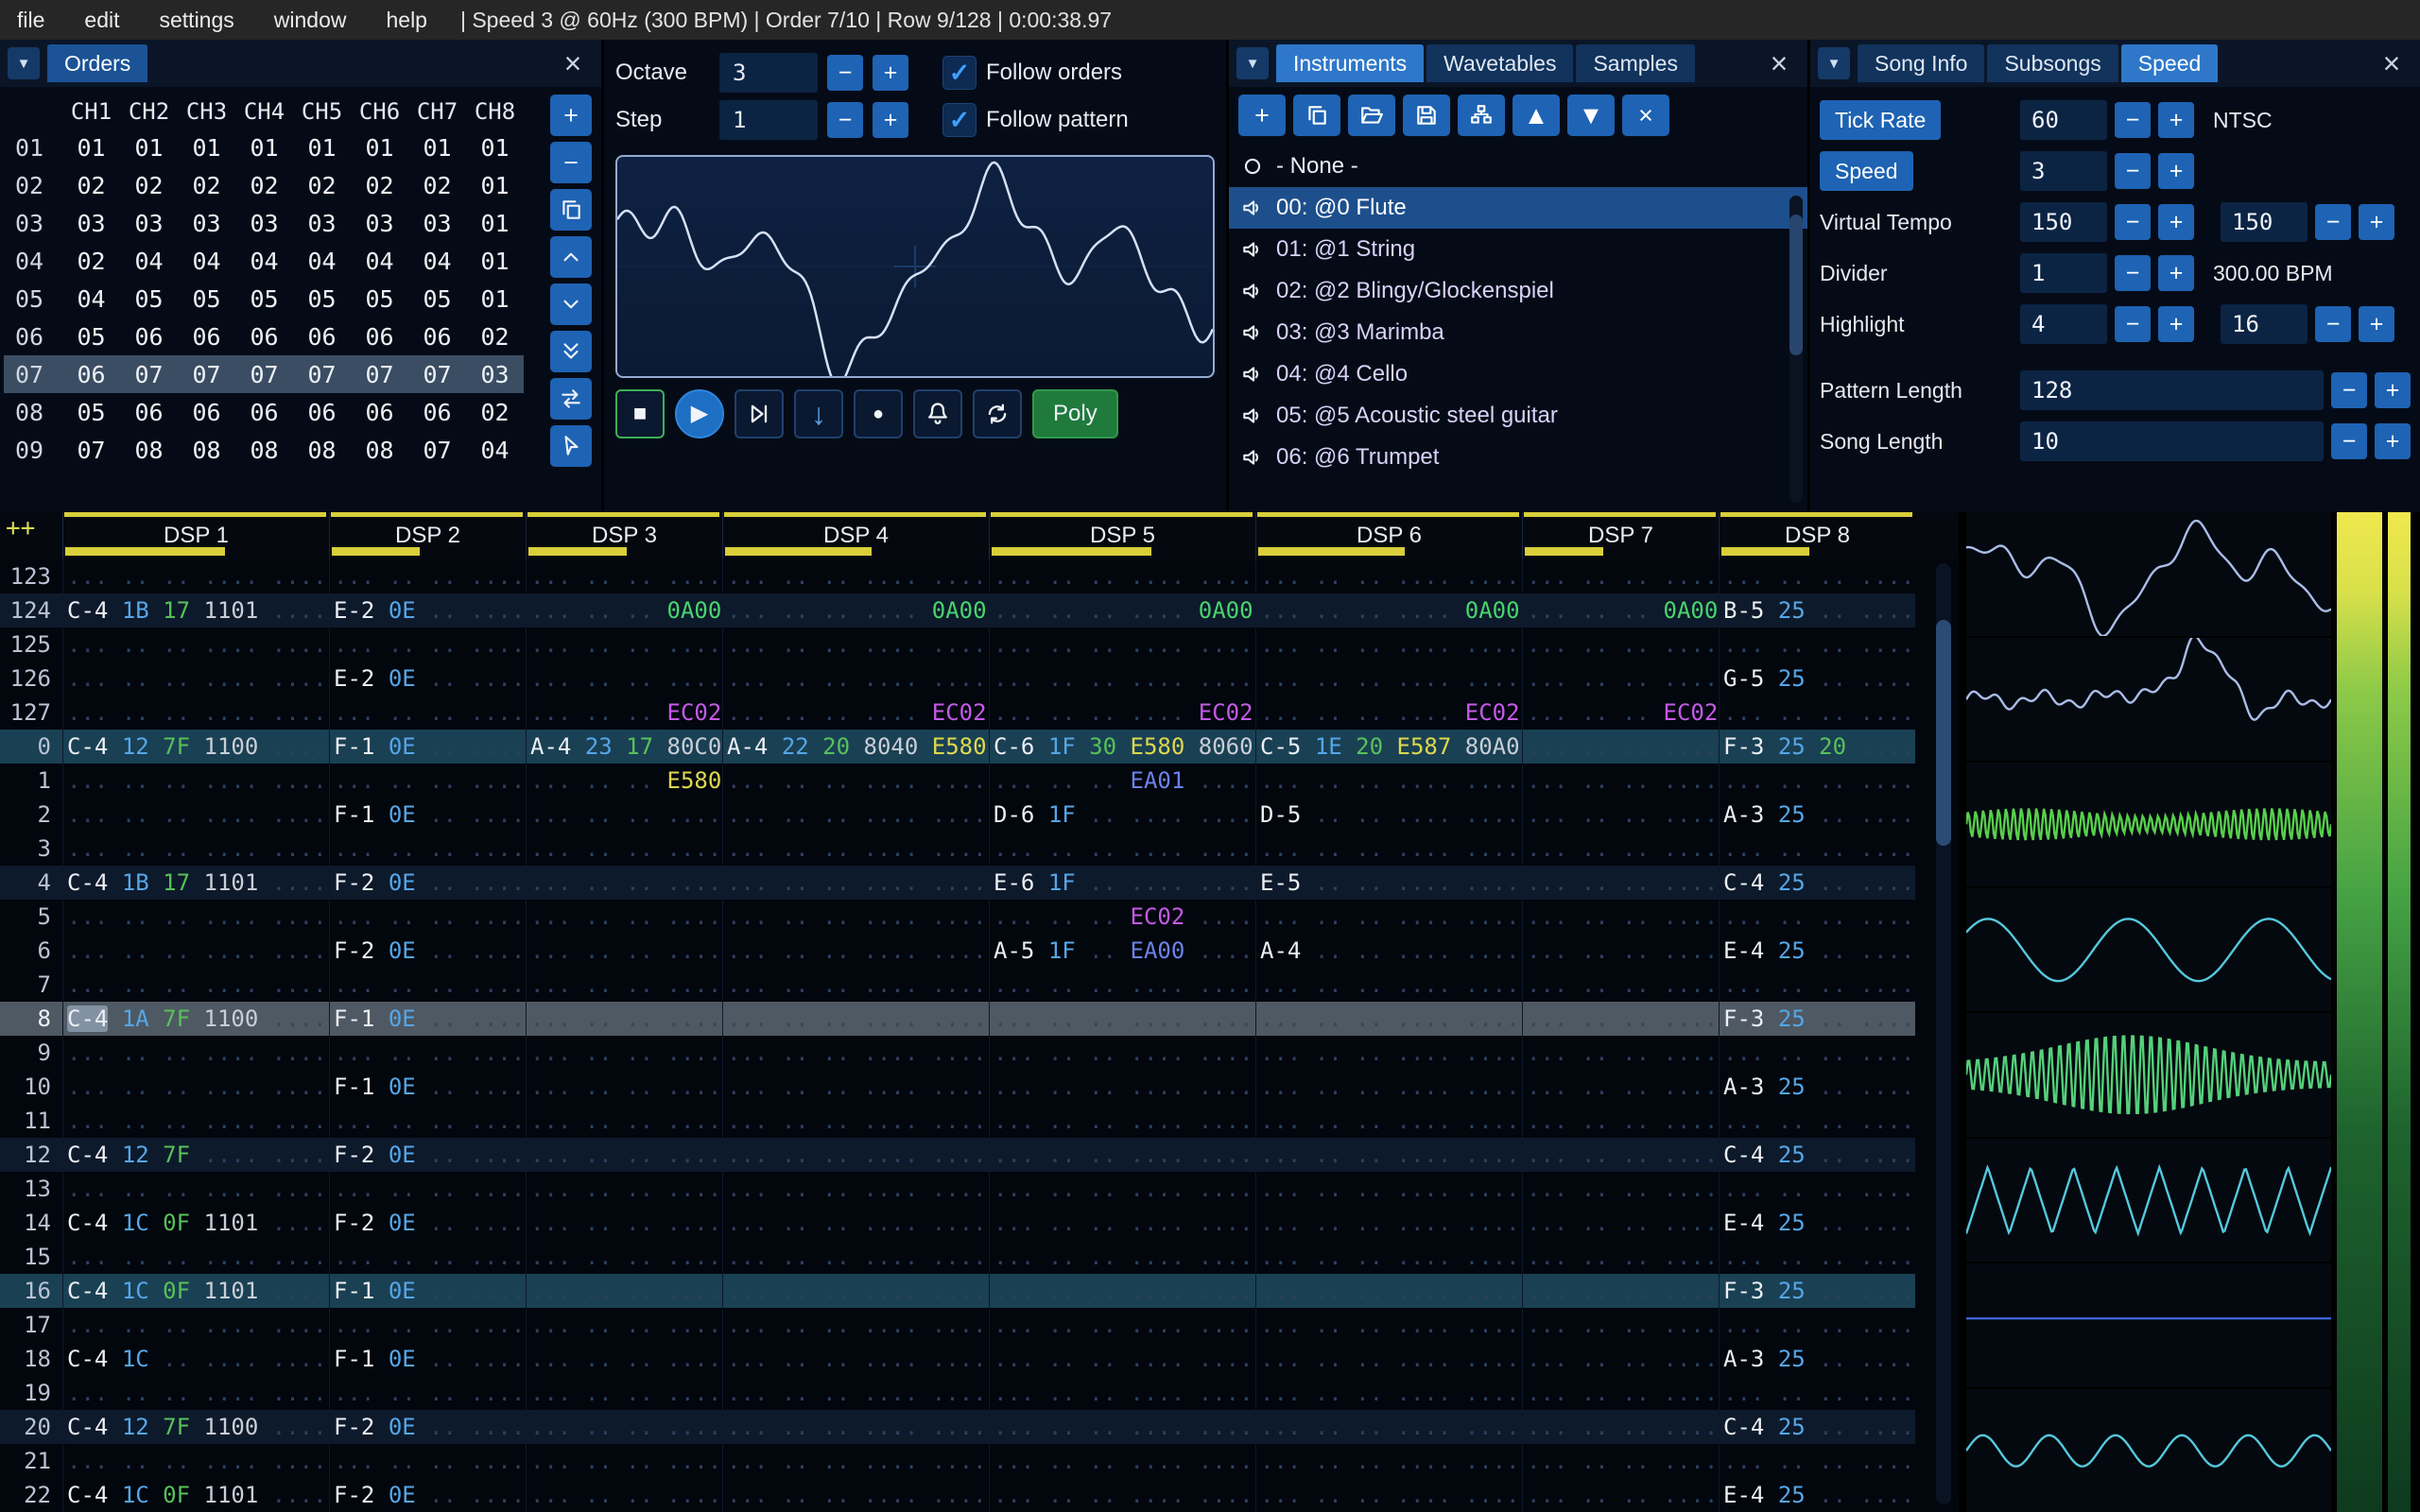  I want to click on pattern-field: 7F, so click(177, 1427).